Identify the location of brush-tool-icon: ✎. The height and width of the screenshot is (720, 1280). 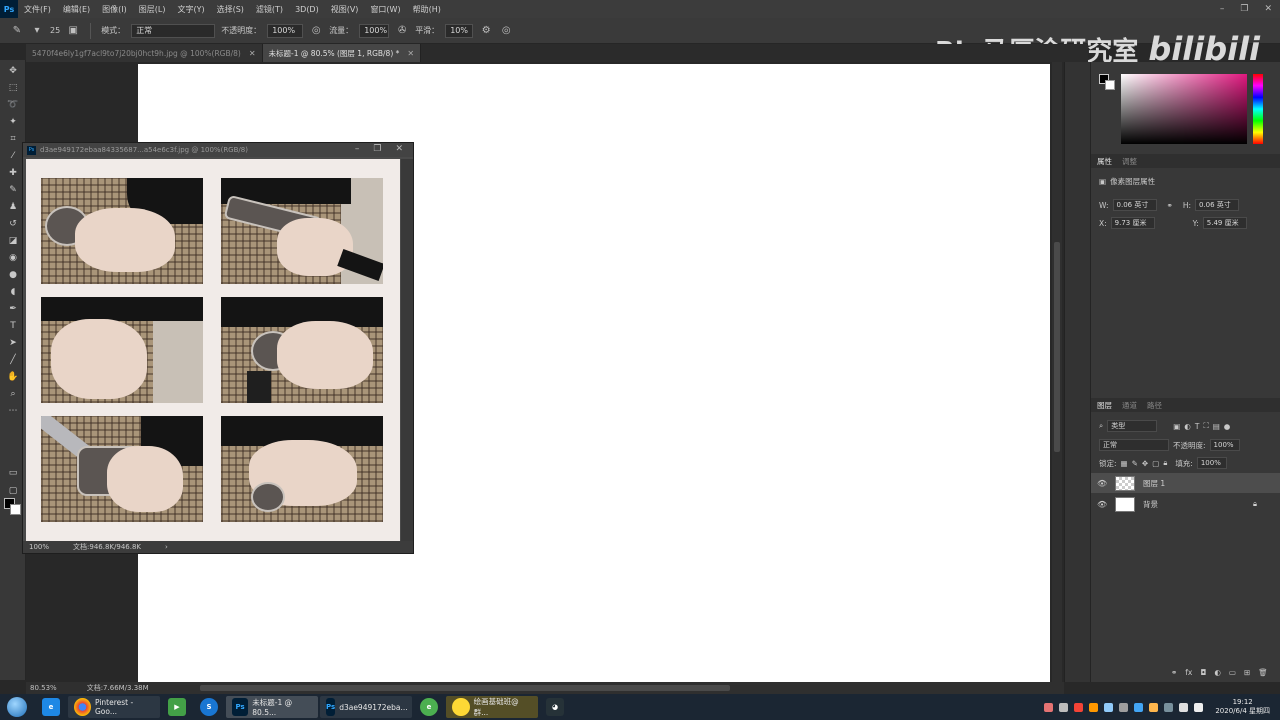
(17, 31).